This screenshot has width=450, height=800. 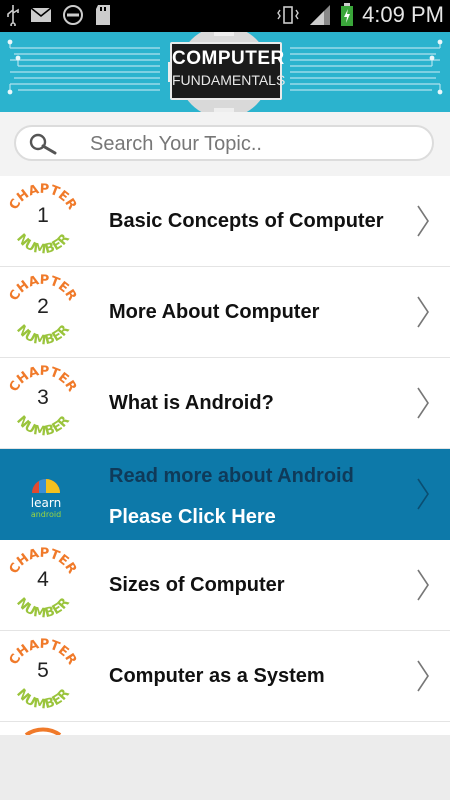 I want to click on search-bar-container, so click(x=225, y=144).